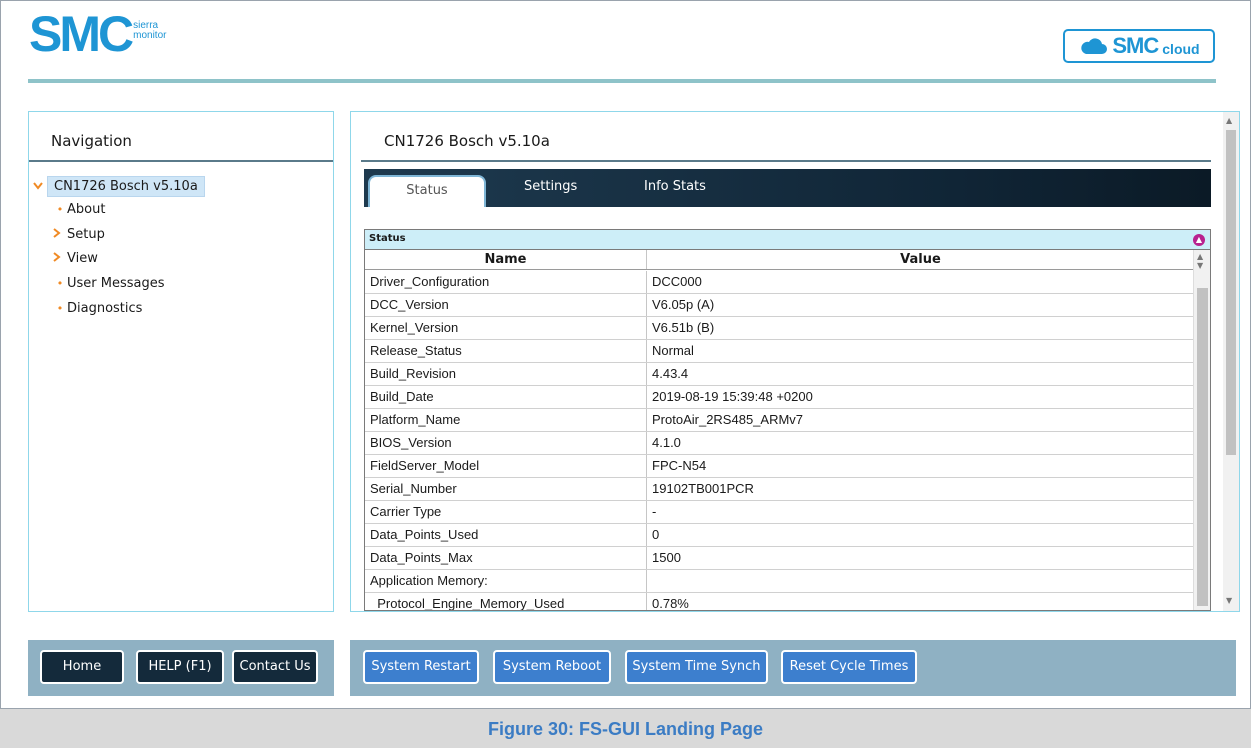  I want to click on tree-item-user-messages: • User Messages, so click(109, 283).